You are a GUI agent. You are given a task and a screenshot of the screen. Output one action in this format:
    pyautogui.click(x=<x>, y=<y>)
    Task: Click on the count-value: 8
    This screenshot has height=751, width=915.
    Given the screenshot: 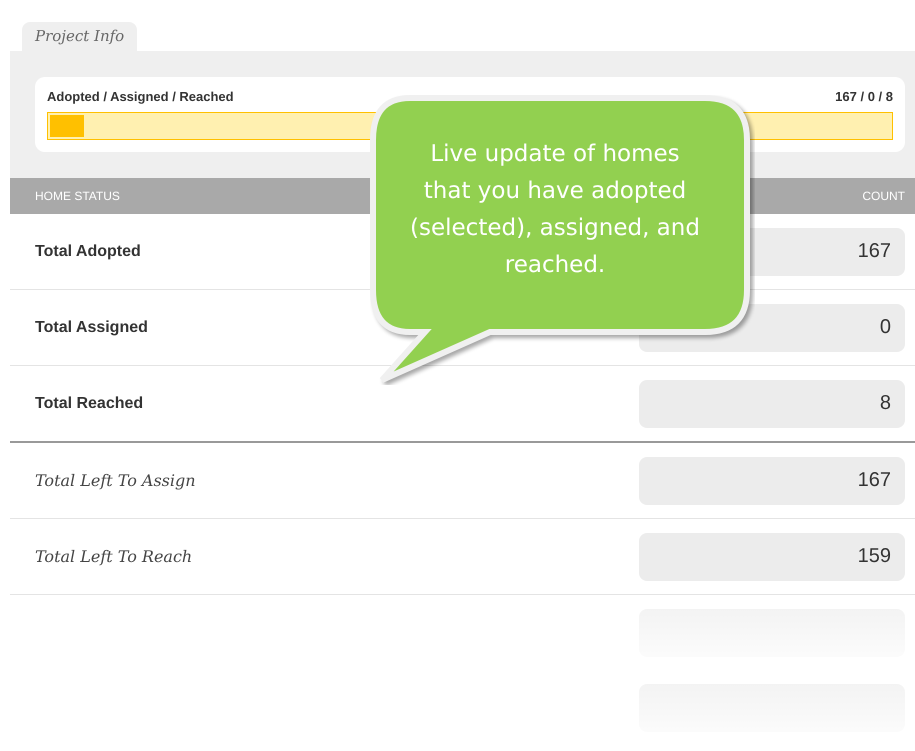 What is the action you would take?
    pyautogui.click(x=772, y=404)
    